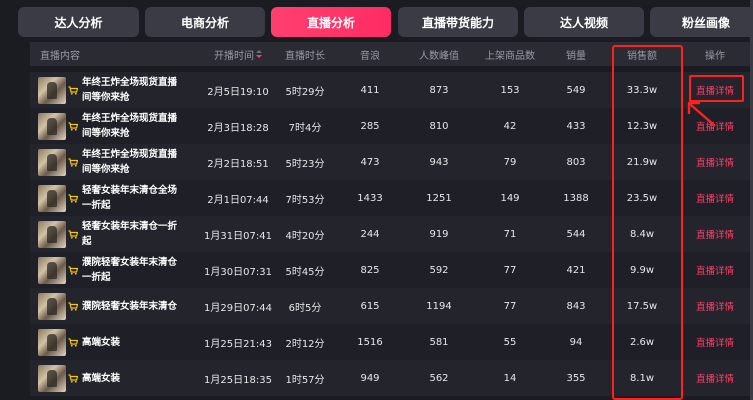 The height and width of the screenshot is (400, 753). What do you see at coordinates (439, 162) in the screenshot?
I see `cell-peak-viewers: 943` at bounding box center [439, 162].